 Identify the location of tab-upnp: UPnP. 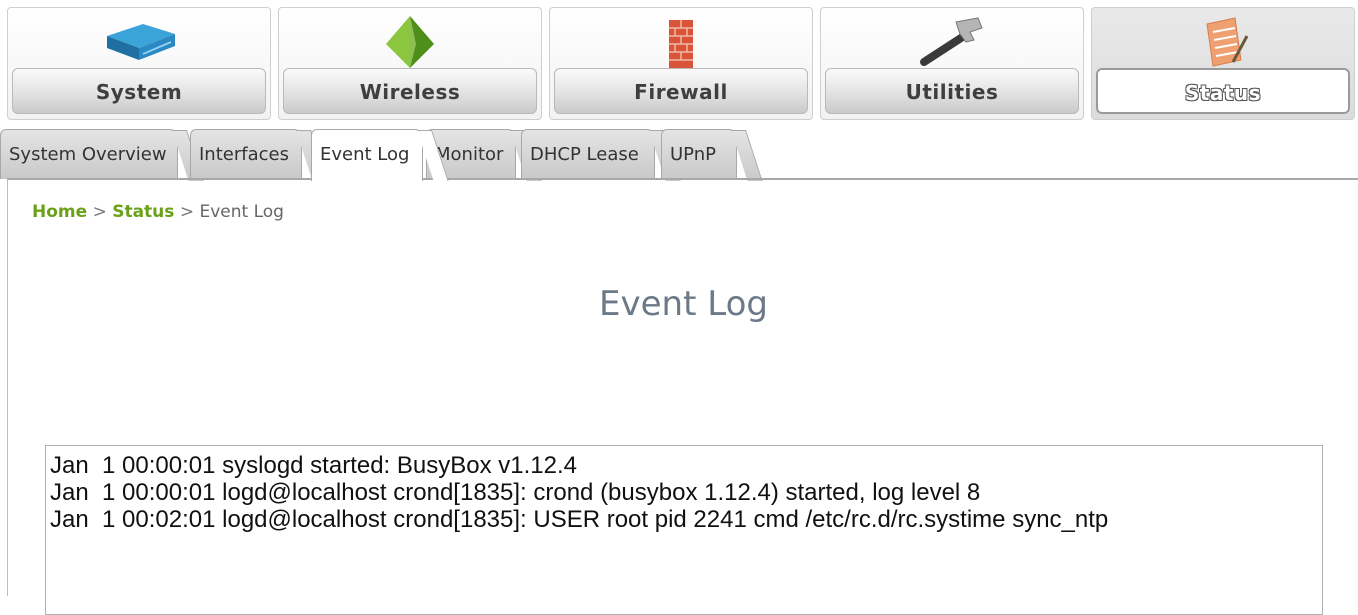
(712, 155).